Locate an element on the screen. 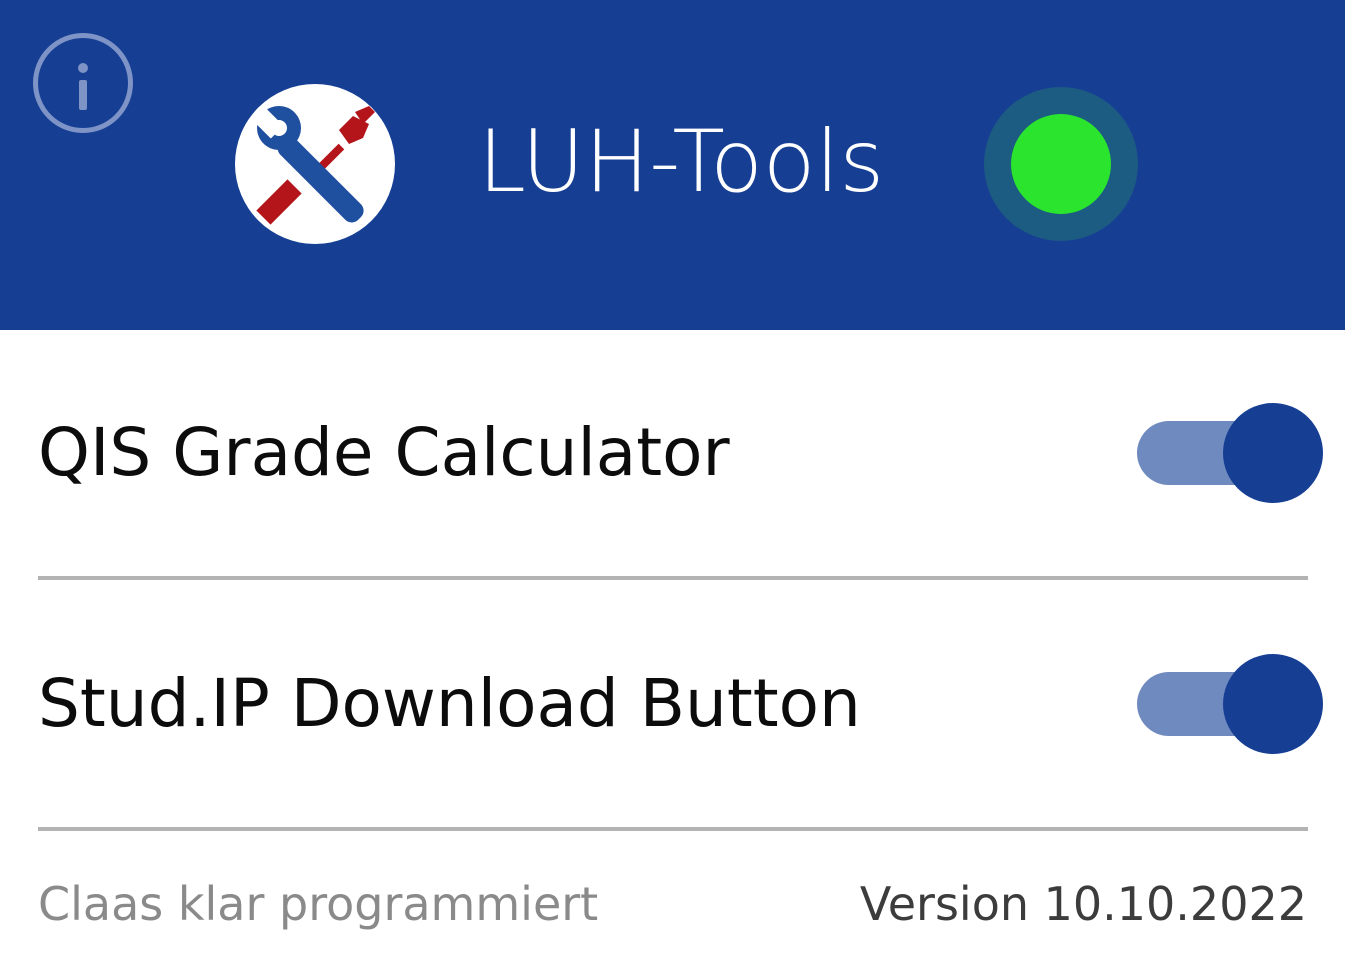 The height and width of the screenshot is (972, 1345). info-button is located at coordinates (83, 83).